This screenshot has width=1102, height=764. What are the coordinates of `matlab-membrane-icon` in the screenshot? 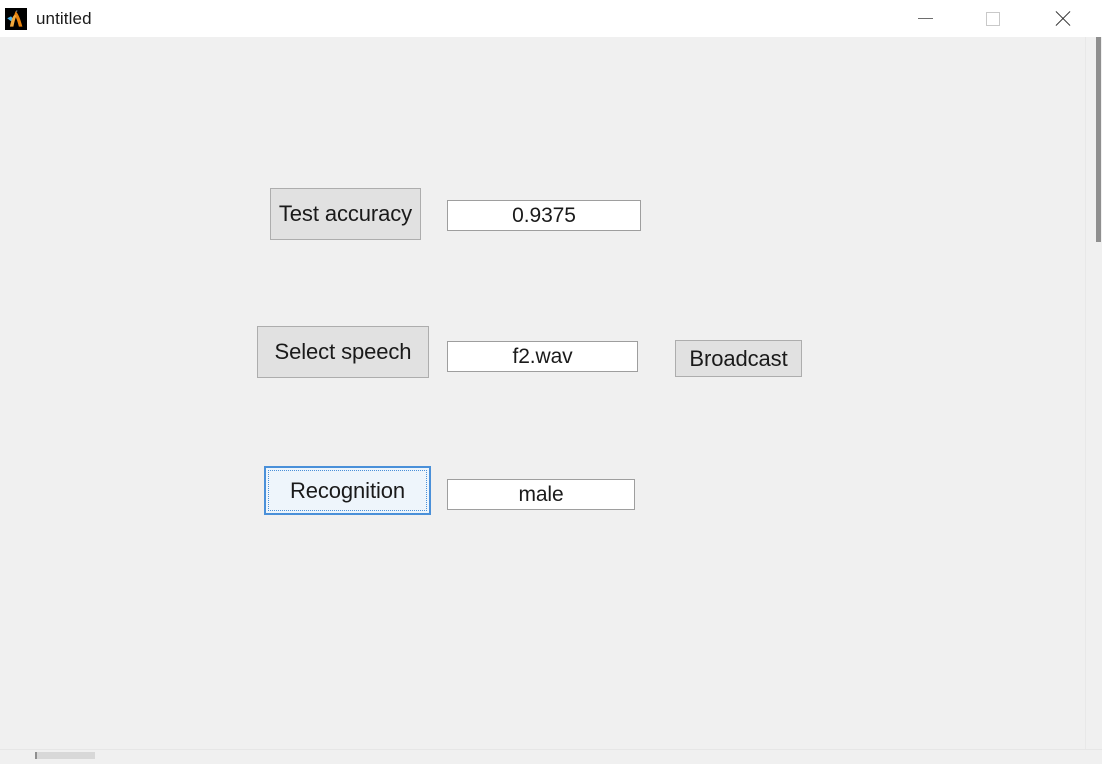 It's located at (16, 18).